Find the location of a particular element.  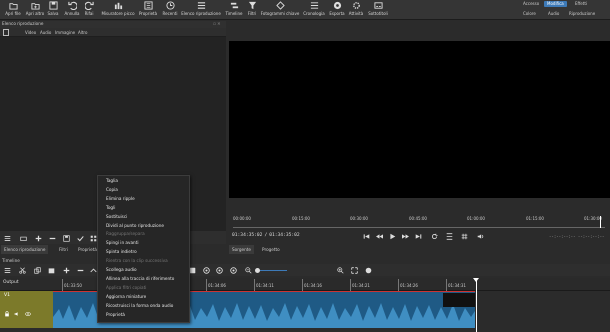

loop-button is located at coordinates (434, 236).